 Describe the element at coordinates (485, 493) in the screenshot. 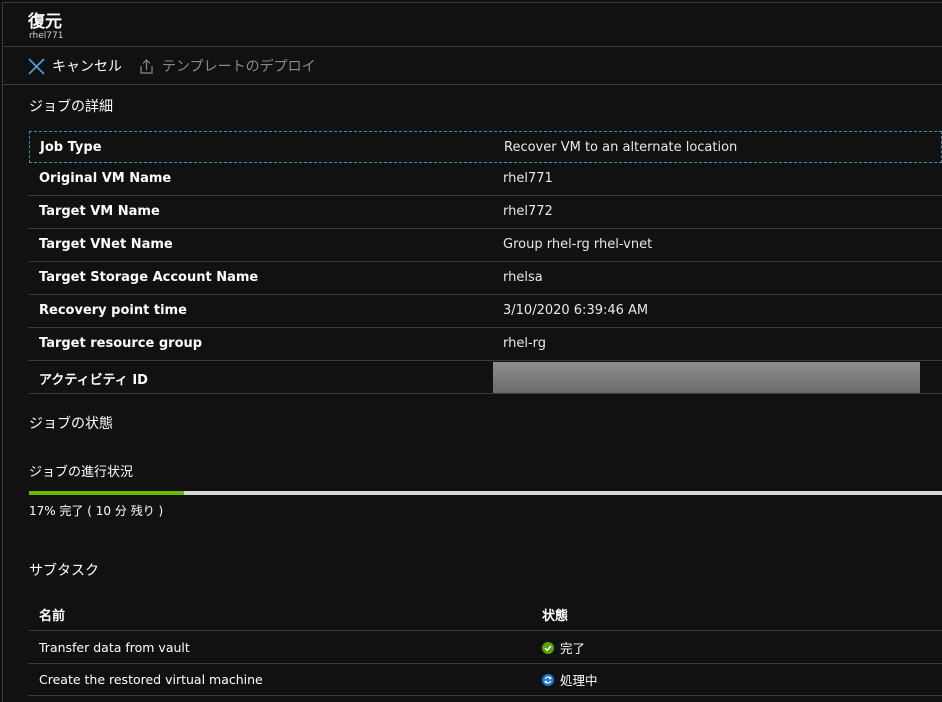

I see `progress-bar` at that location.